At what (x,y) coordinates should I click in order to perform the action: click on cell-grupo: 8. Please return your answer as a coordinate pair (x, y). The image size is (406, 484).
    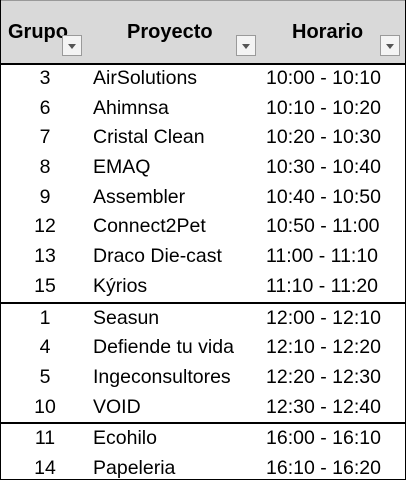
    Looking at the image, I should click on (45, 167).